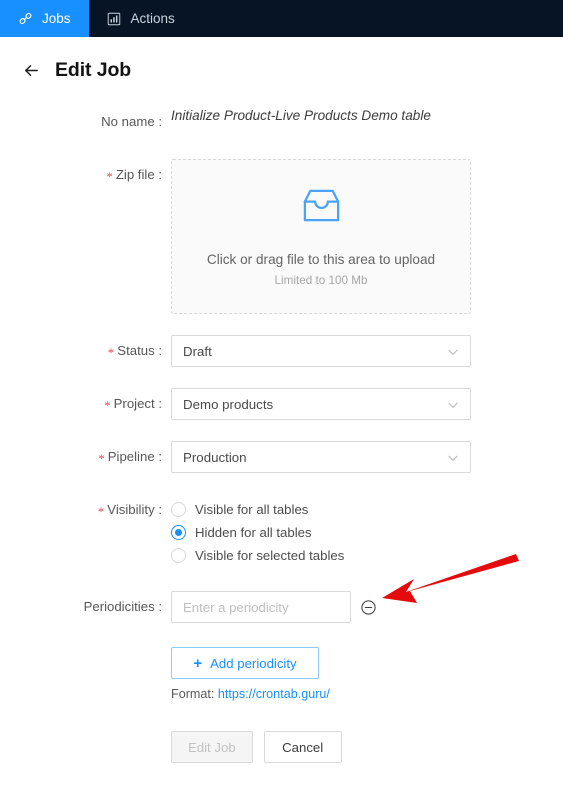 The width and height of the screenshot is (563, 789). Describe the element at coordinates (212, 747) in the screenshot. I see `edit-job-submit-button: Edit Job` at that location.